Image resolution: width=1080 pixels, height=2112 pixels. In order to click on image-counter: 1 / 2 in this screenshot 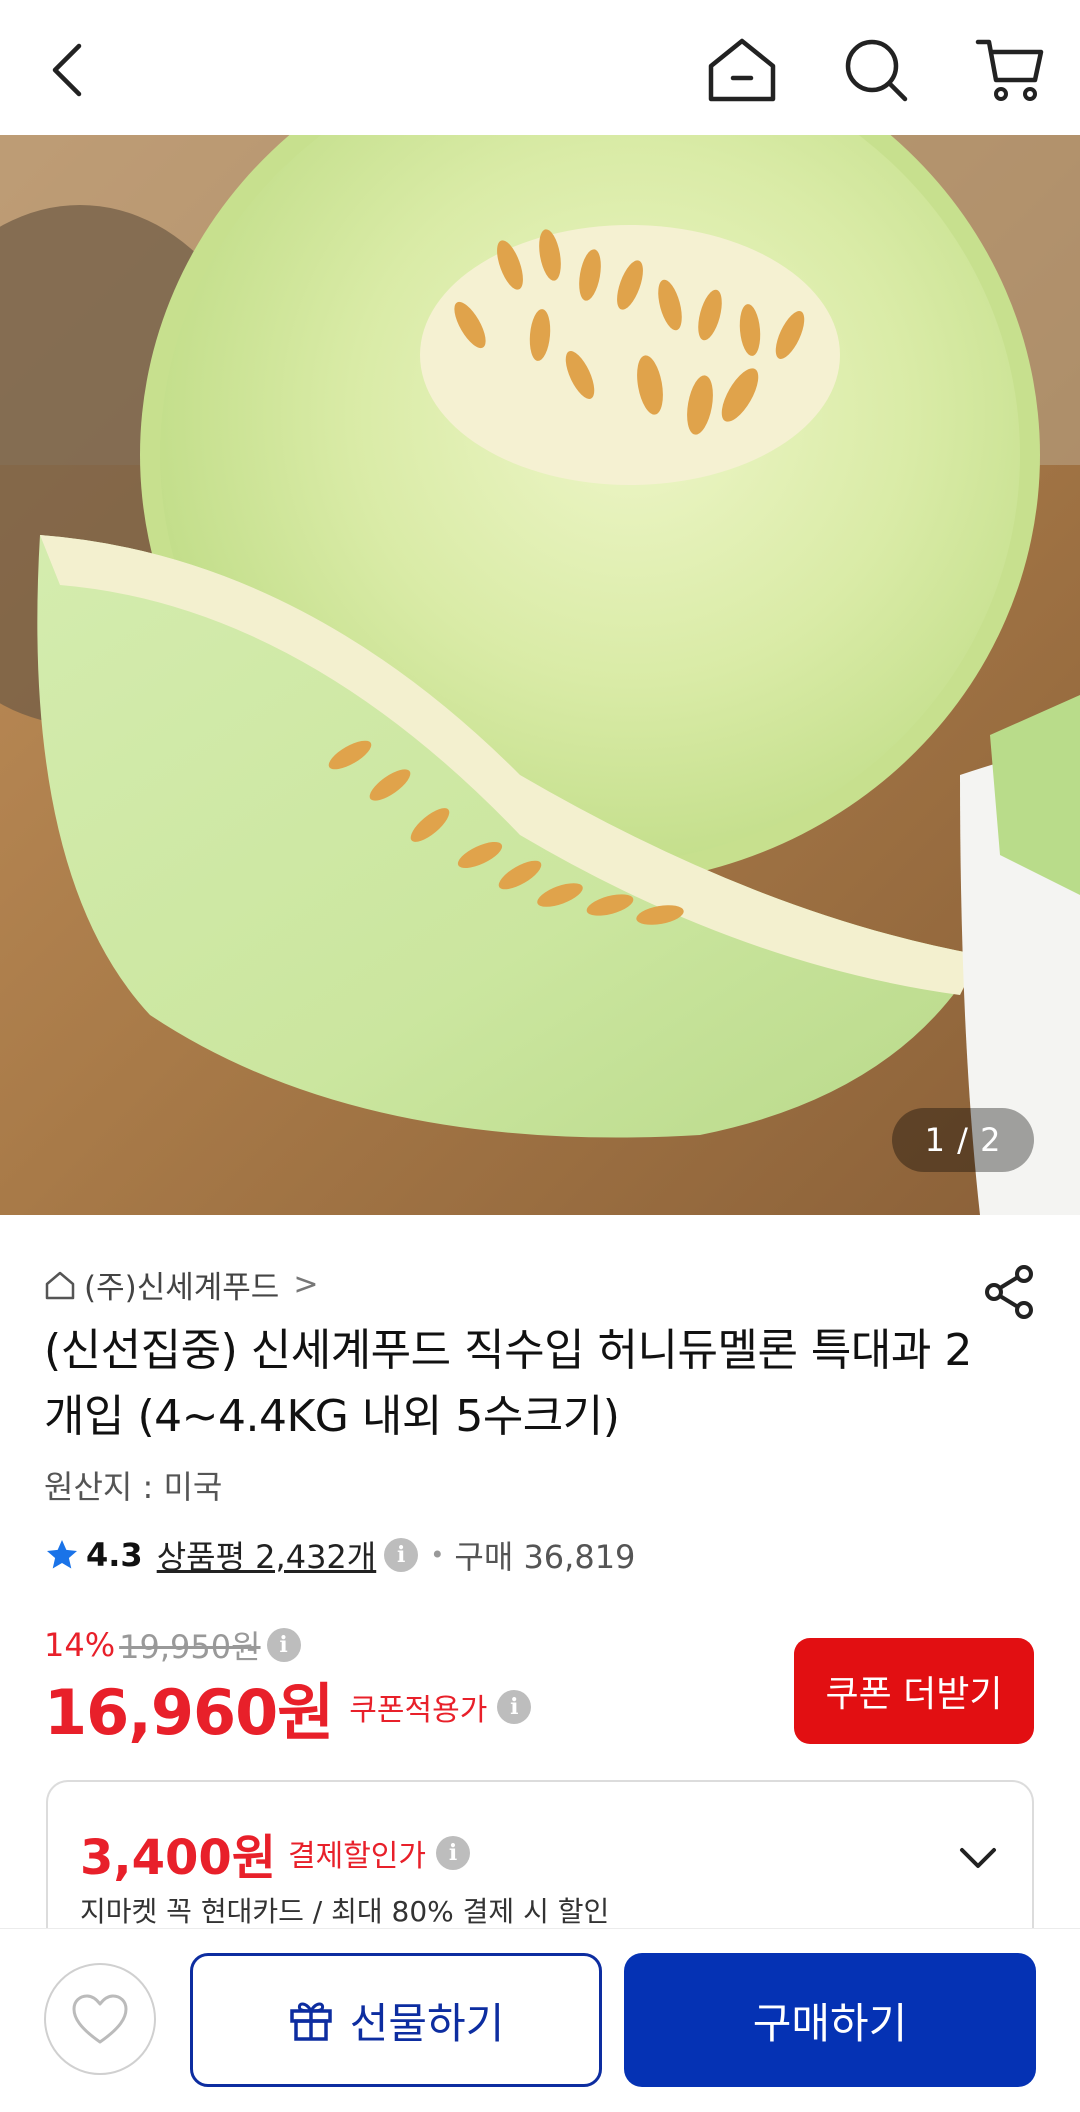, I will do `click(963, 1140)`.